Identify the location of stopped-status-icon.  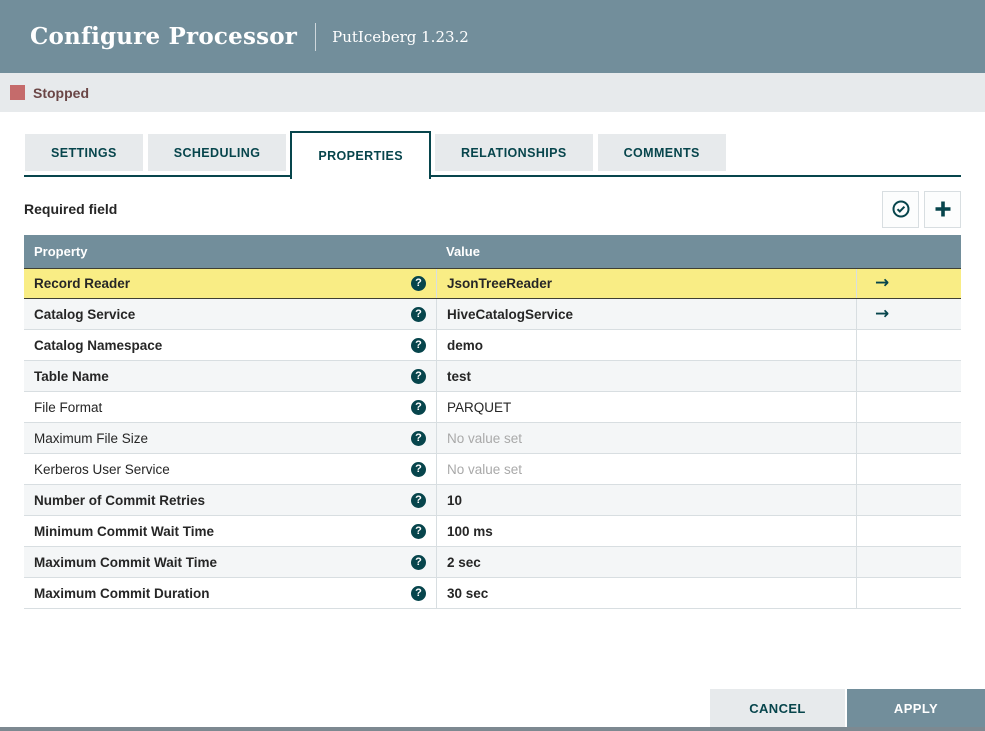
(17, 92).